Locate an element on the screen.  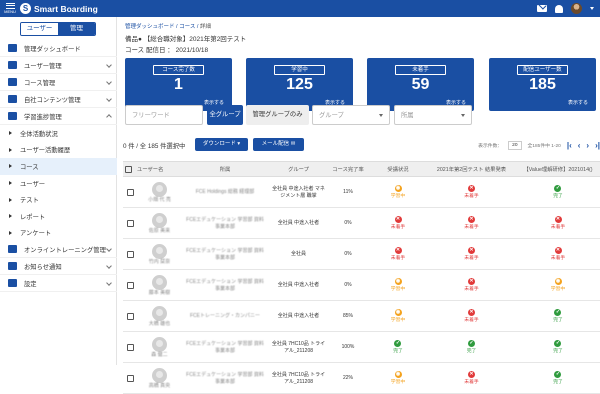
free-word-input: フリーワード is located at coordinates (164, 115).